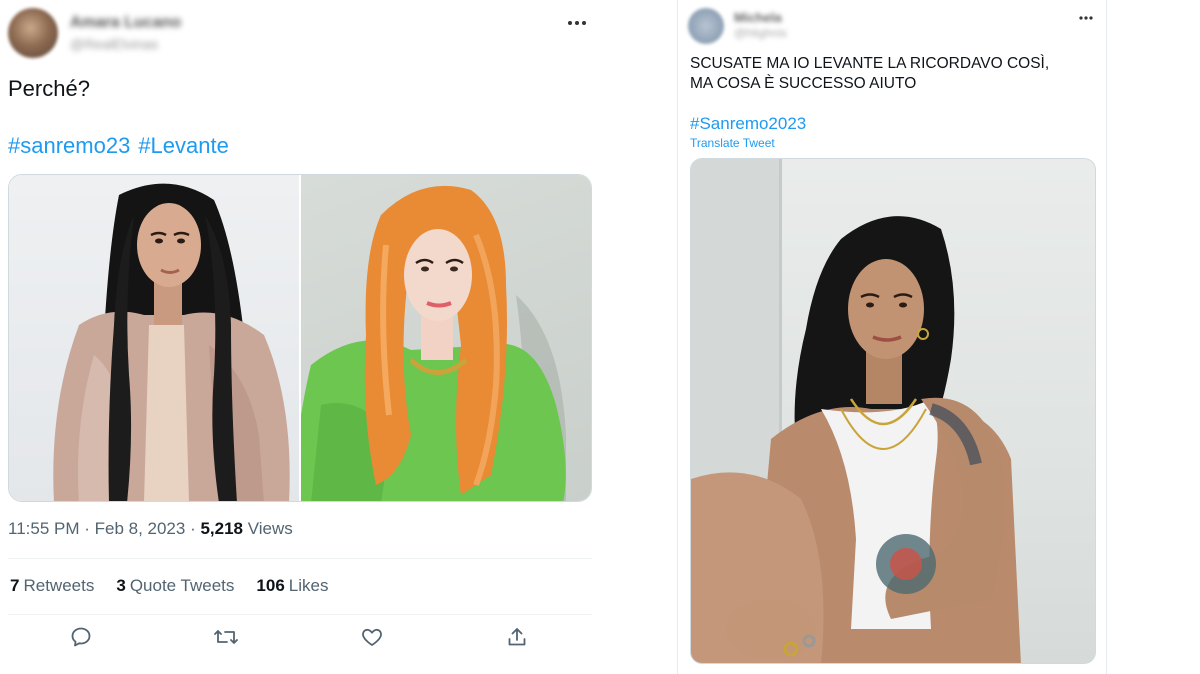  Describe the element at coordinates (104, 528) in the screenshot. I see `tweet-timestamp: 11:55 PM · Feb 8, 2023 ·` at that location.